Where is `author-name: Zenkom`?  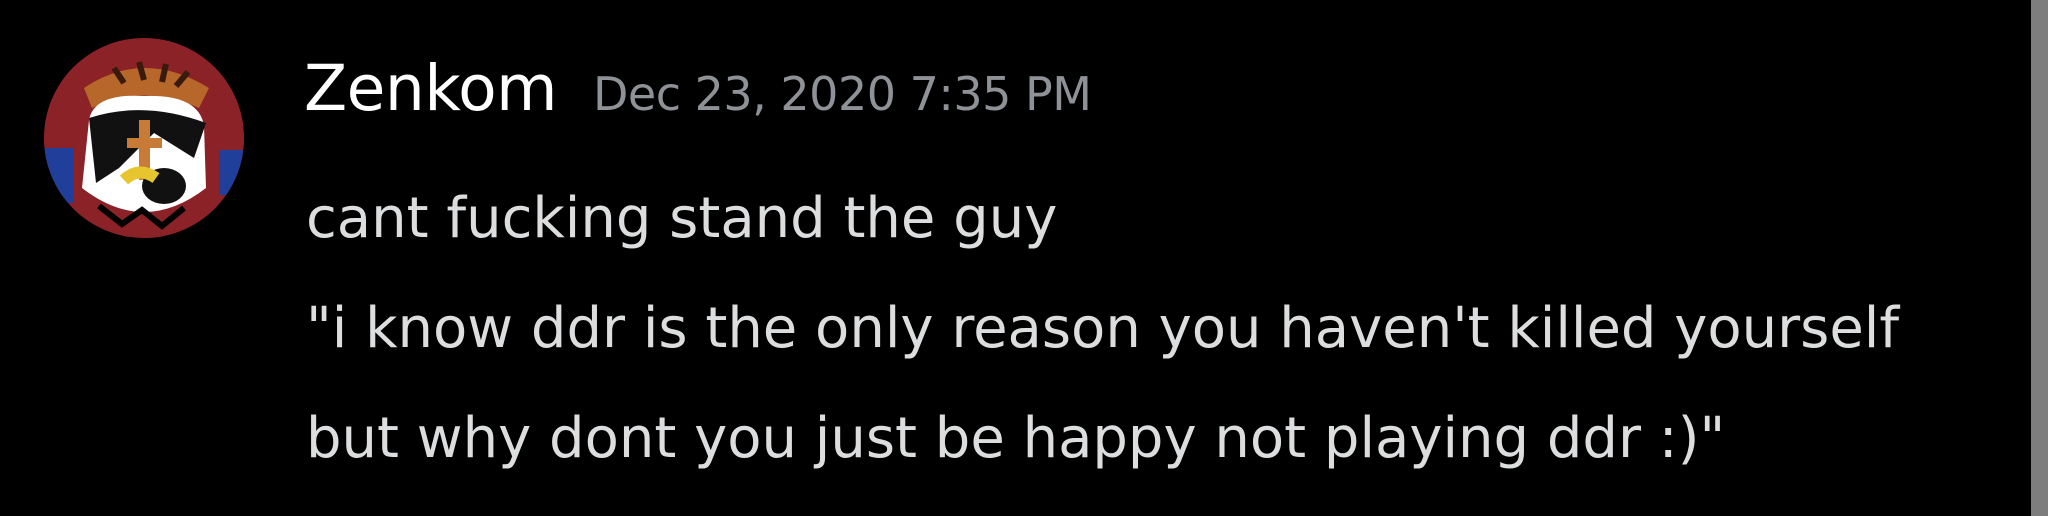
author-name: Zenkom is located at coordinates (431, 88).